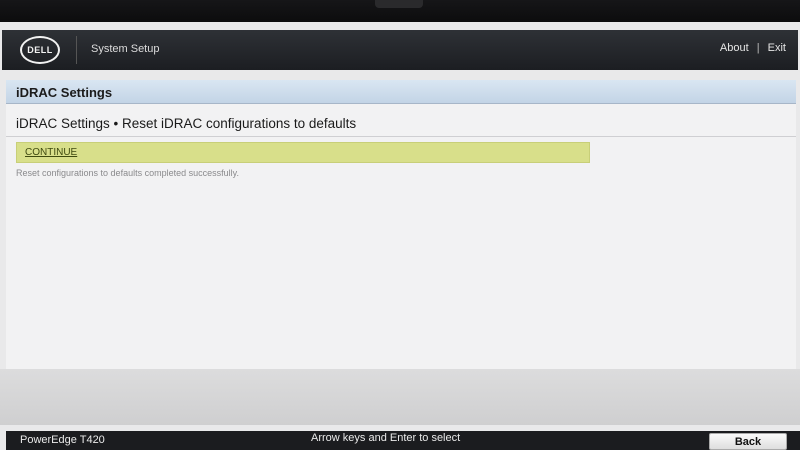  I want to click on lower-panel, so click(400, 397).